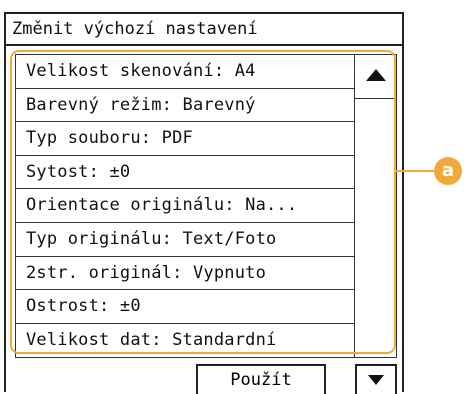  What do you see at coordinates (185, 240) in the screenshot?
I see `setting-original-type: Typ originálu: Text/Foto` at bounding box center [185, 240].